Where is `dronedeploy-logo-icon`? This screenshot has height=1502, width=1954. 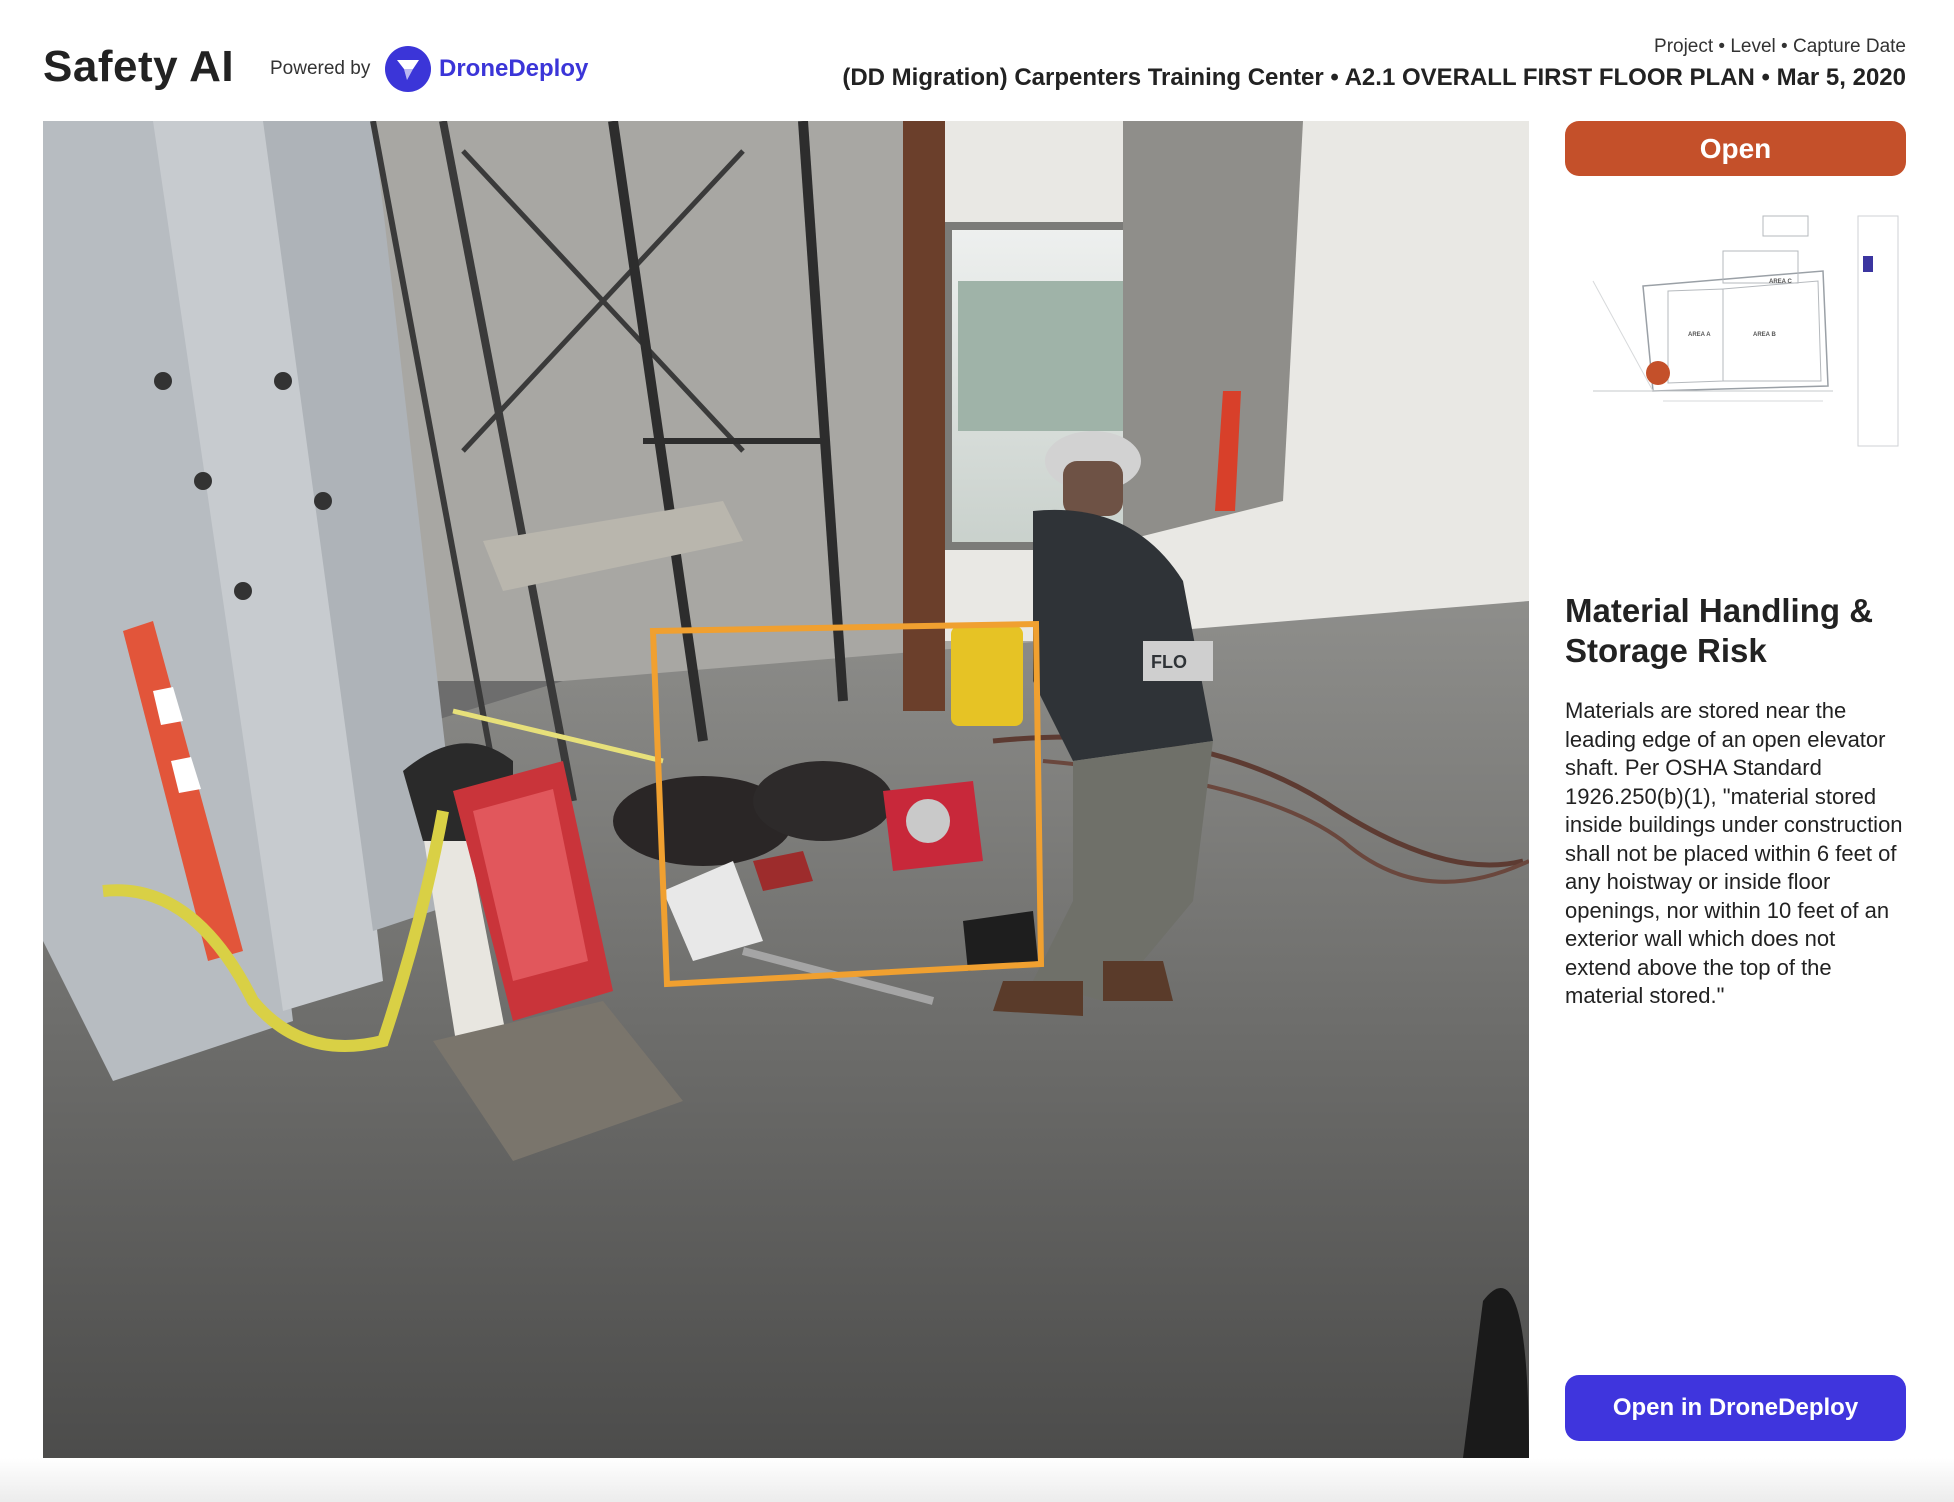 dronedeploy-logo-icon is located at coordinates (408, 69).